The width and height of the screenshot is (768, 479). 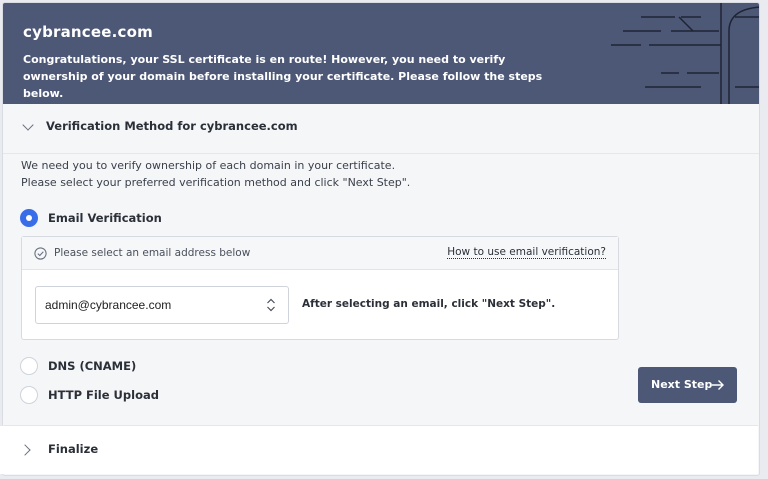 I want to click on domain-title: cybrancee.com, so click(x=88, y=32).